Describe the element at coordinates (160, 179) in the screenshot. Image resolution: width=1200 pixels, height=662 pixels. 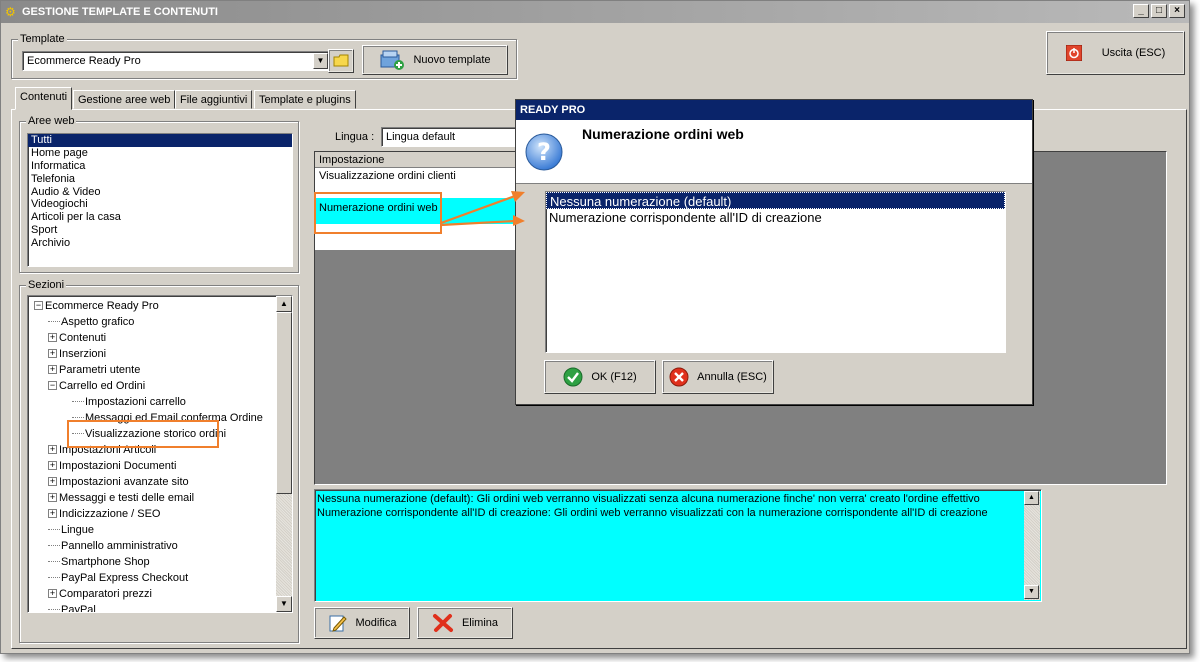
I see `aree-web-item: Telefonia` at that location.